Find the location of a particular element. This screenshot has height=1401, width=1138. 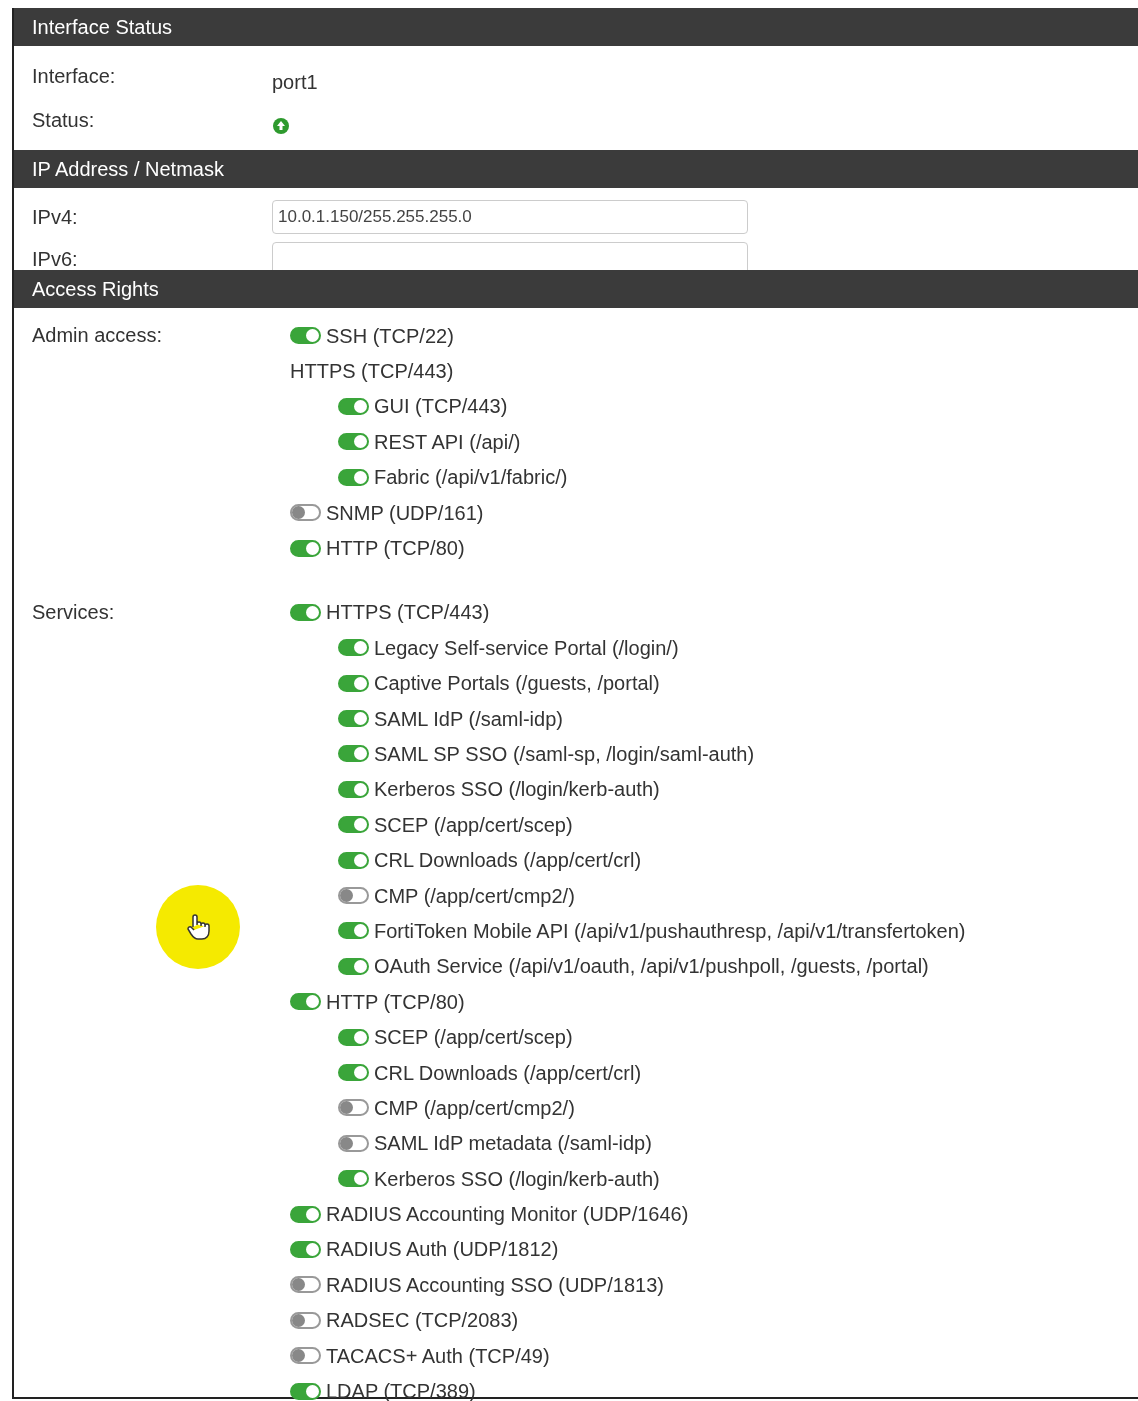

section-header: Interface Status is located at coordinates (102, 27).